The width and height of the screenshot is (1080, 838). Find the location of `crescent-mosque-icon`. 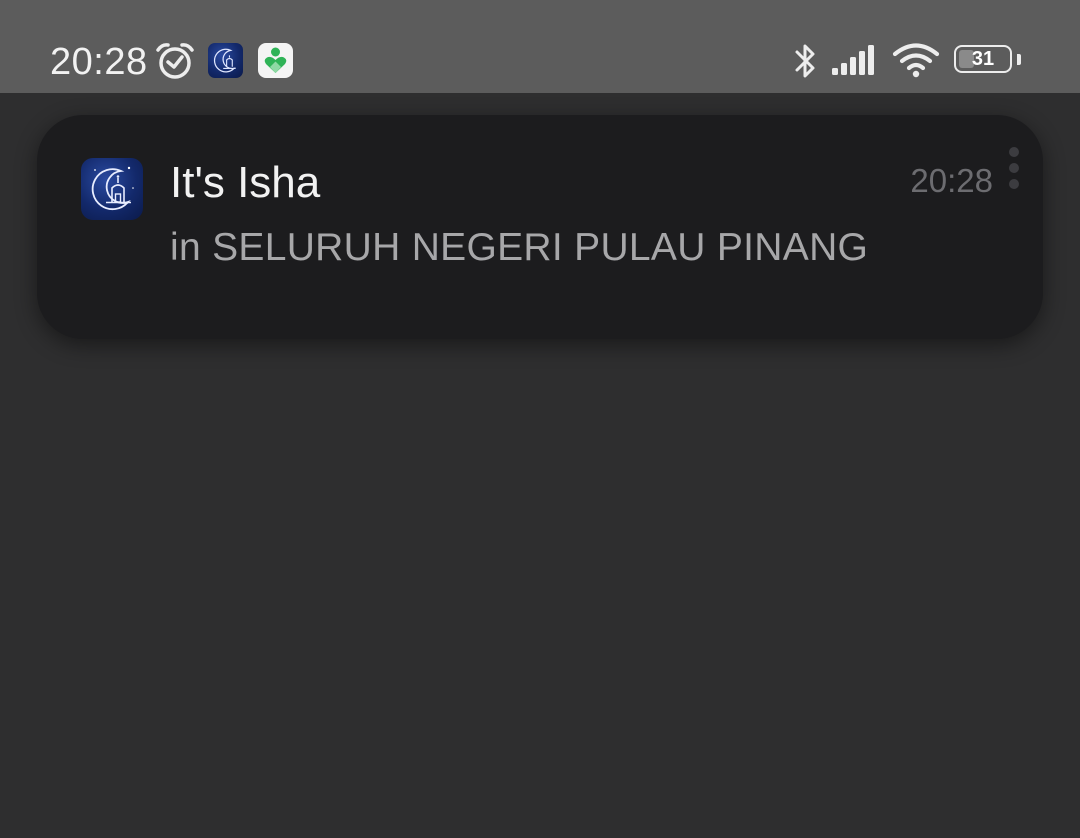

crescent-mosque-icon is located at coordinates (112, 189).